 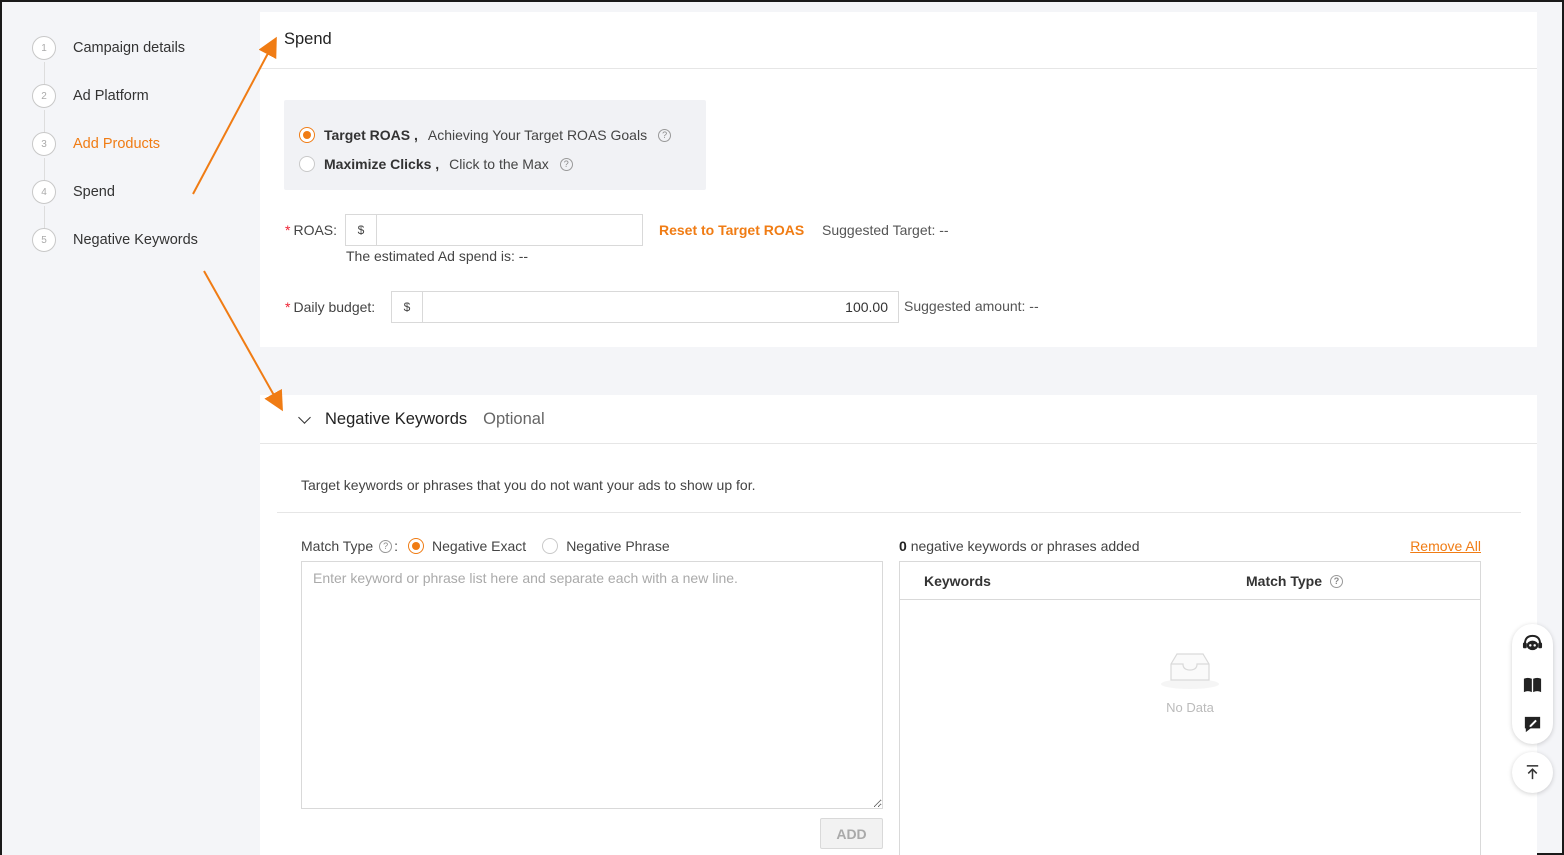 I want to click on back-to-top-button, so click(x=1532, y=772).